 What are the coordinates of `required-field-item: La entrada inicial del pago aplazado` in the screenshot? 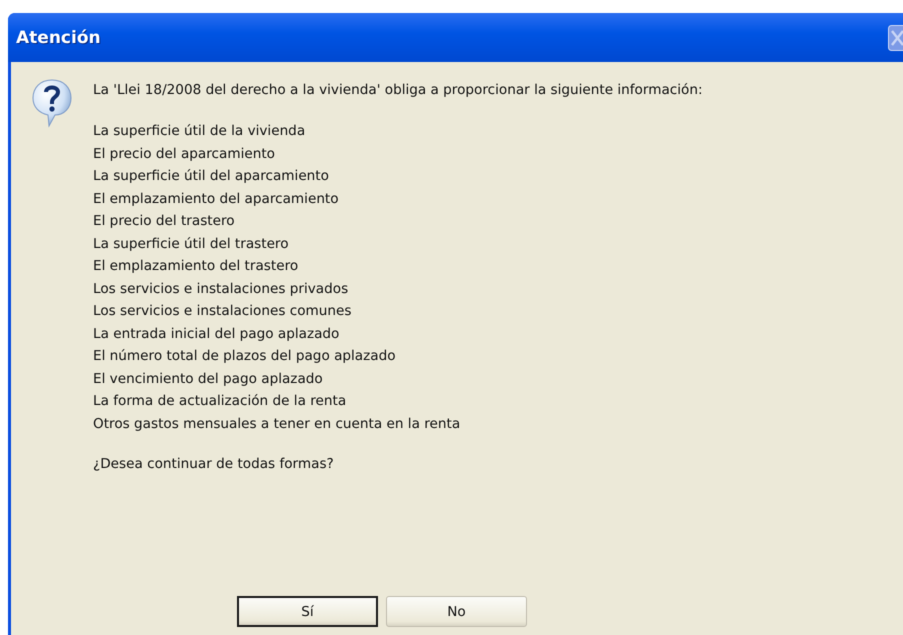 It's located at (216, 334).